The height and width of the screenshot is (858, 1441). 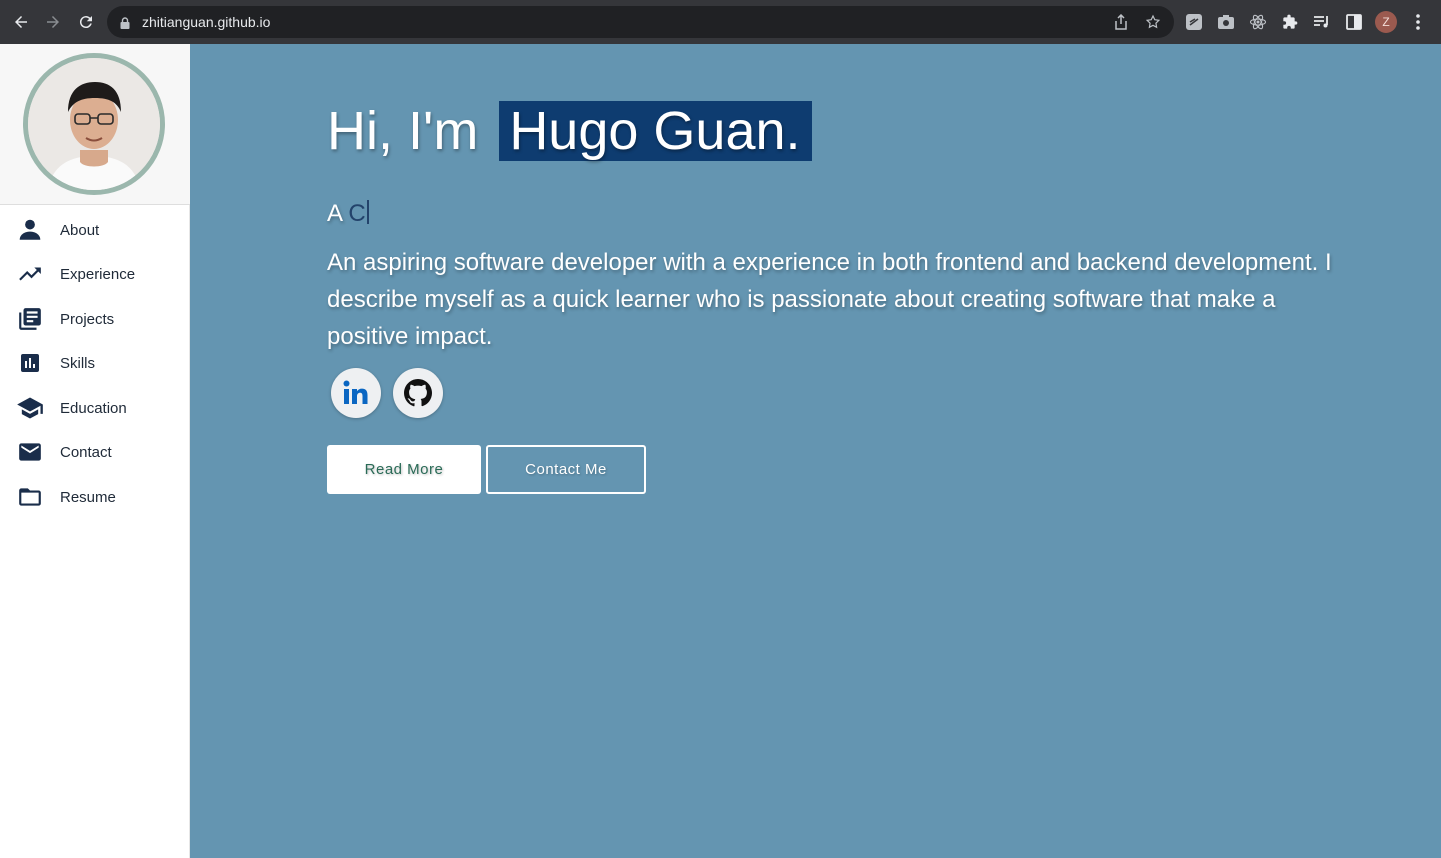 I want to click on menu-dots-icon, so click(x=1418, y=22).